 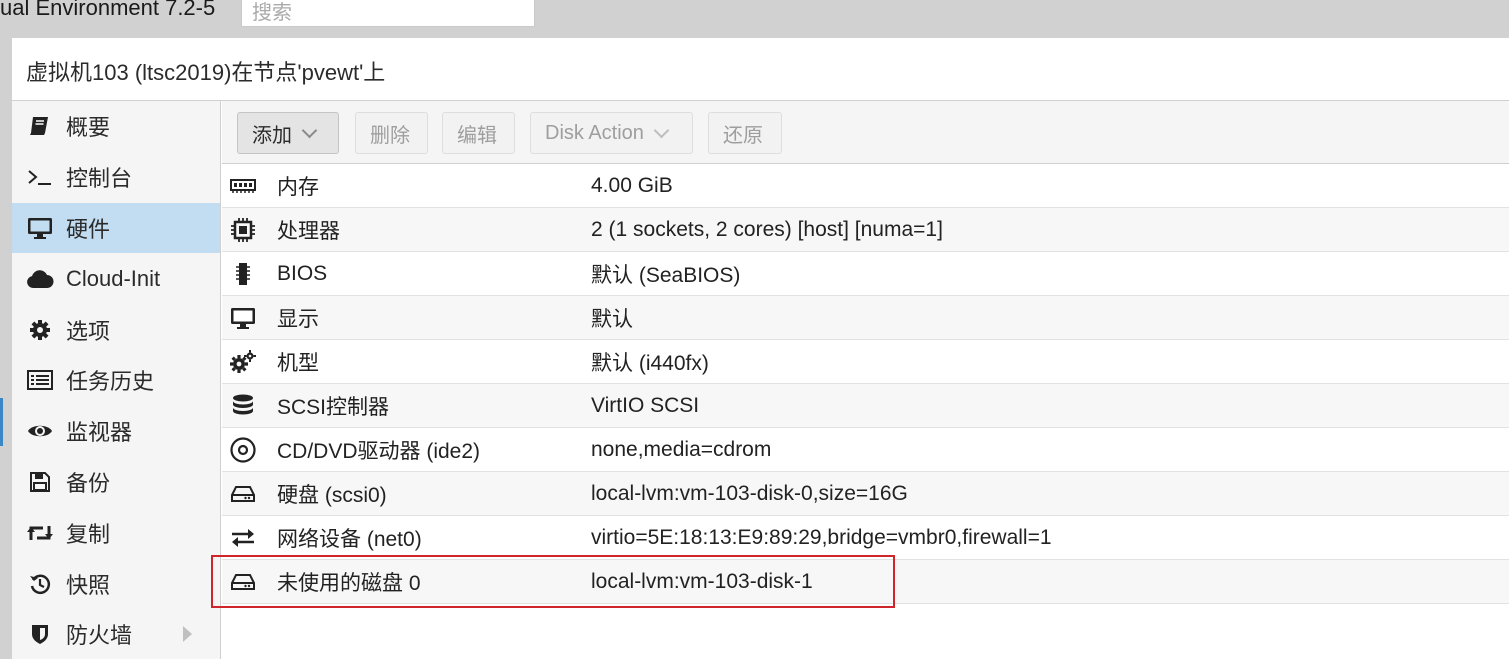 What do you see at coordinates (243, 318) in the screenshot?
I see `desktop-icon` at bounding box center [243, 318].